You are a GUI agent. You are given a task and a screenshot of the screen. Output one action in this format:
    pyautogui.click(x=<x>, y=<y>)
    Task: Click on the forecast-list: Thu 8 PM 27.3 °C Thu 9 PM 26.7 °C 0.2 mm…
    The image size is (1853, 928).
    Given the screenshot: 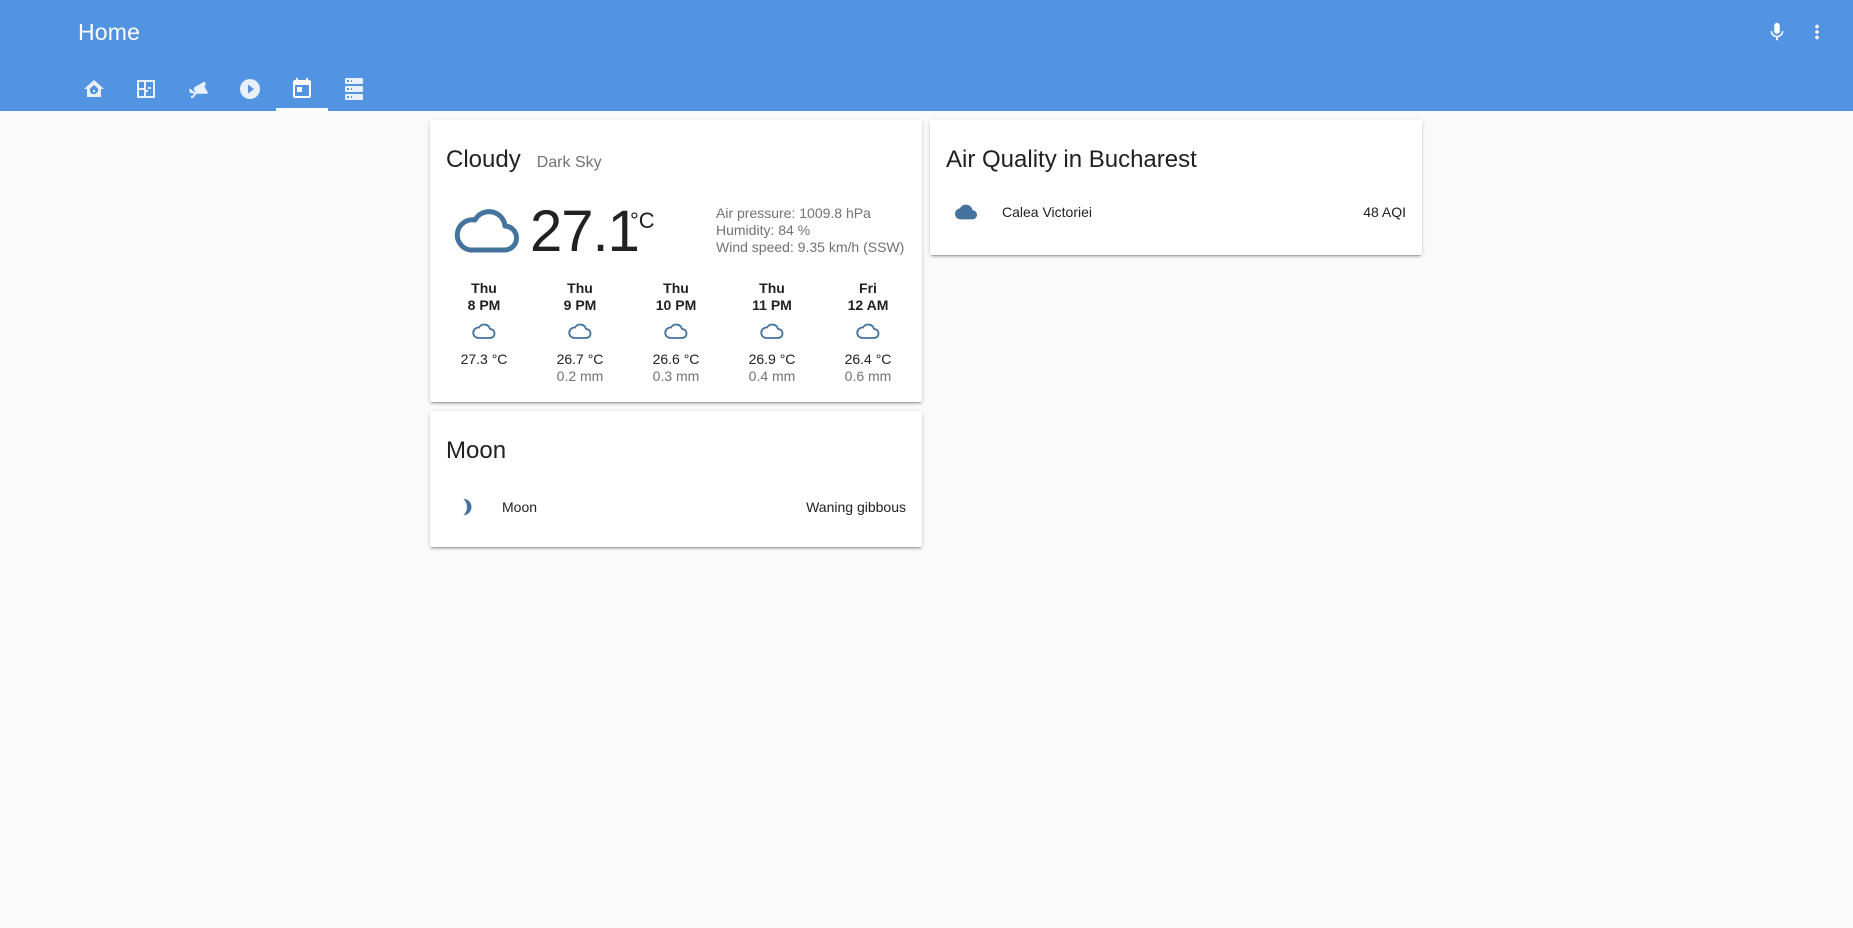 What is the action you would take?
    pyautogui.click(x=676, y=332)
    